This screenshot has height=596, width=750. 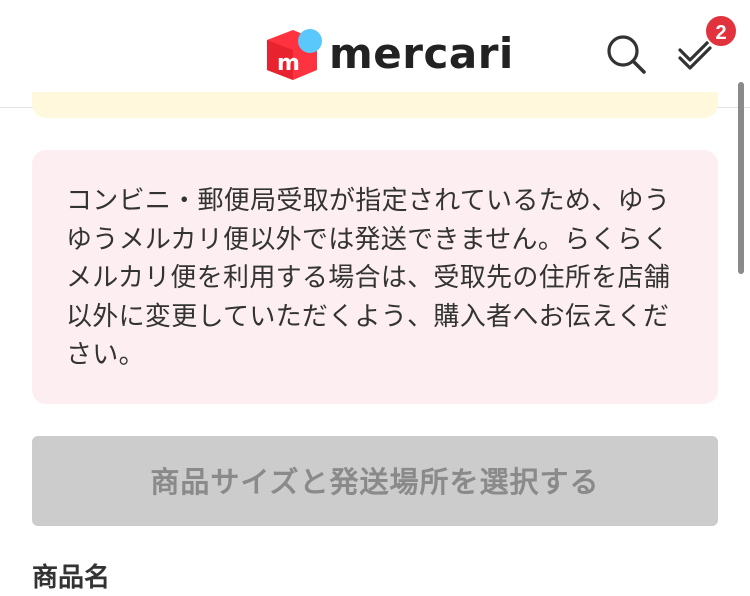 I want to click on mercari-logo-icon: m, so click(x=294, y=54).